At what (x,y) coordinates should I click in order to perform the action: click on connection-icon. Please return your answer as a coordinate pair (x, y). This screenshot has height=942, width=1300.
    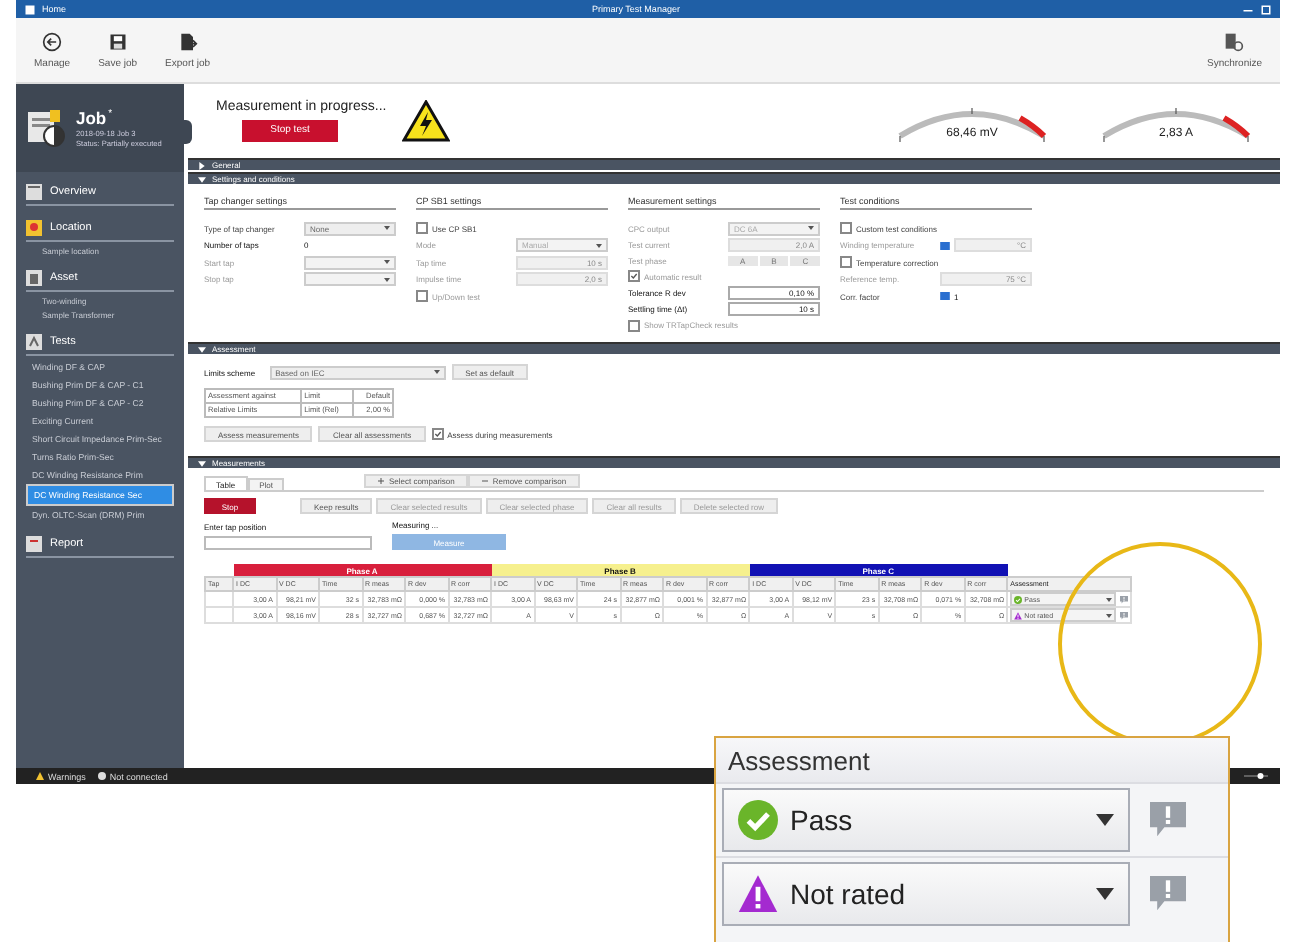
    Looking at the image, I should click on (101, 776).